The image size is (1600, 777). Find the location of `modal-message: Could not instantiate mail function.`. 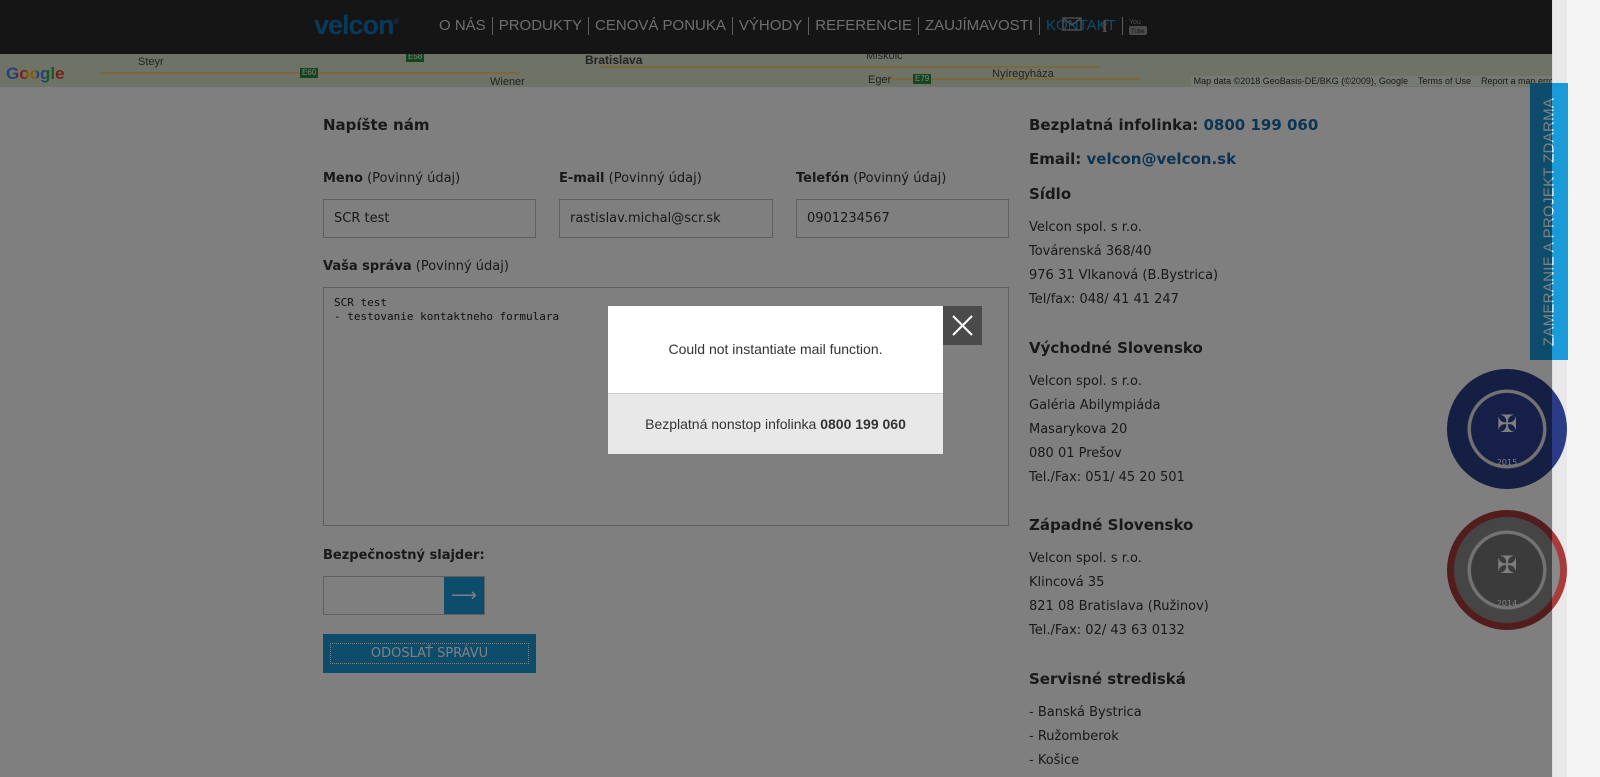

modal-message: Could not instantiate mail function. is located at coordinates (775, 349).